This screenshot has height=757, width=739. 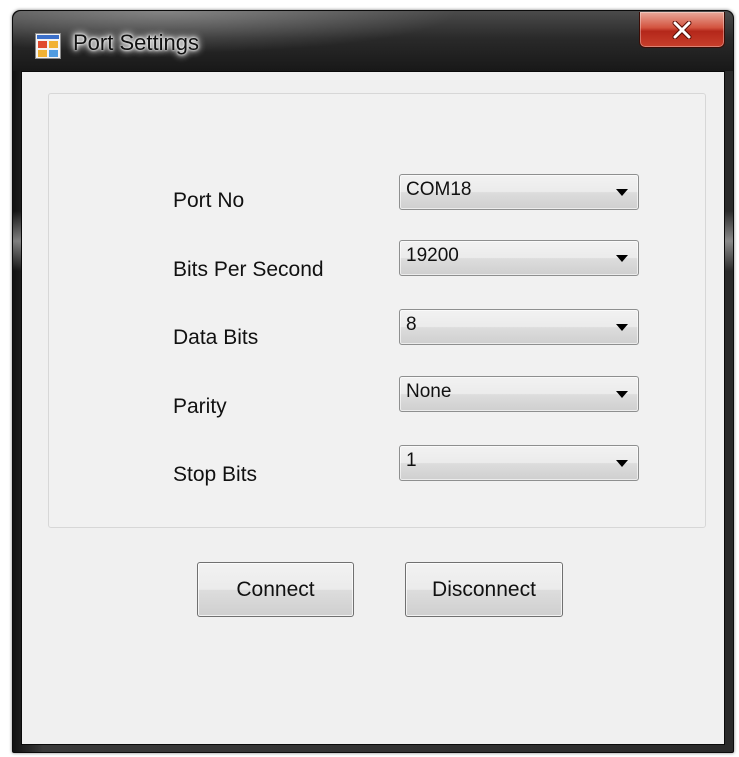 What do you see at coordinates (519, 463) in the screenshot?
I see `stop-bits-dropdown: 1` at bounding box center [519, 463].